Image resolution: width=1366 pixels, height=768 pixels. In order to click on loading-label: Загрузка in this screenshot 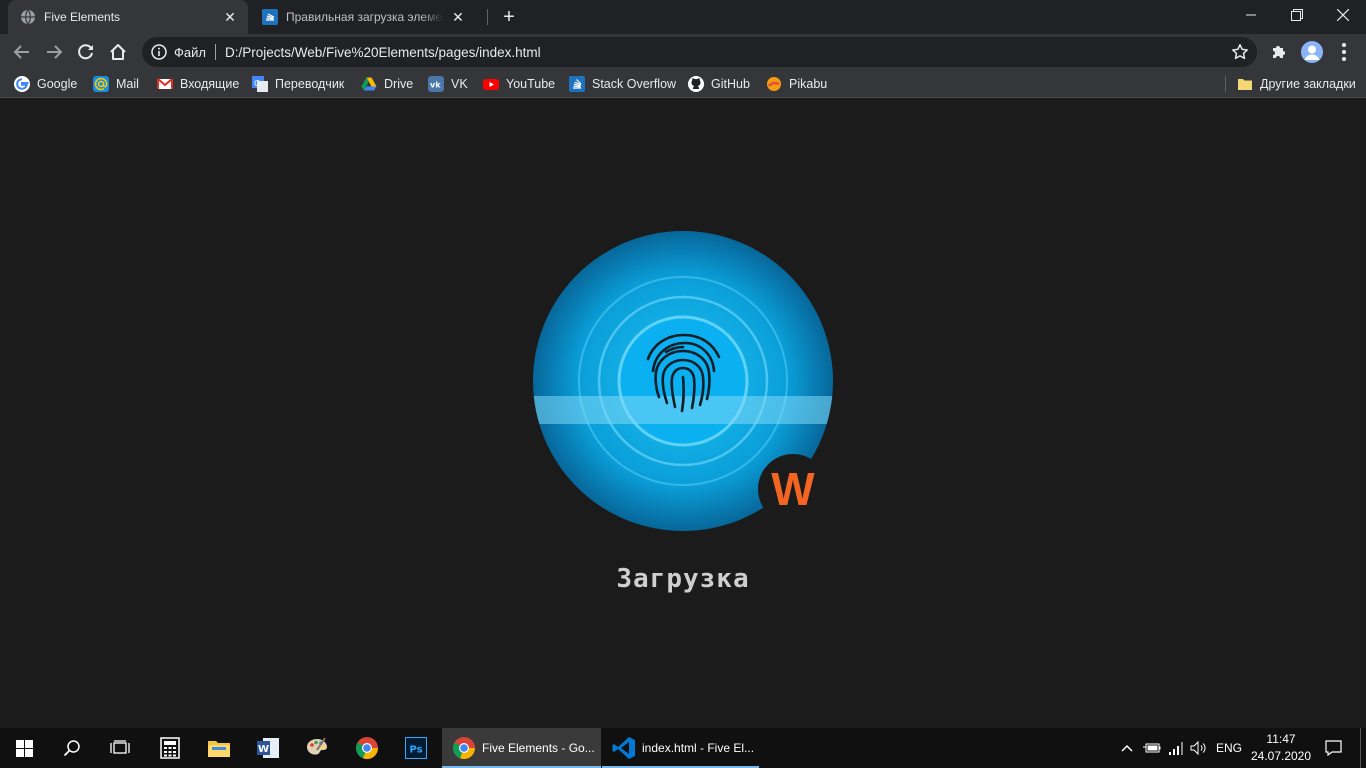, I will do `click(683, 579)`.